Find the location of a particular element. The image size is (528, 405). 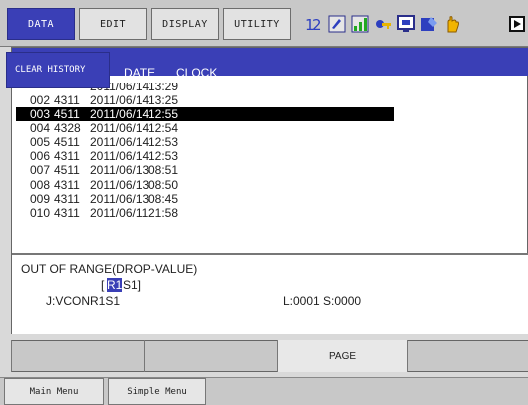

clear-history-menu-item: CLEAR HISTORY is located at coordinates (58, 70).